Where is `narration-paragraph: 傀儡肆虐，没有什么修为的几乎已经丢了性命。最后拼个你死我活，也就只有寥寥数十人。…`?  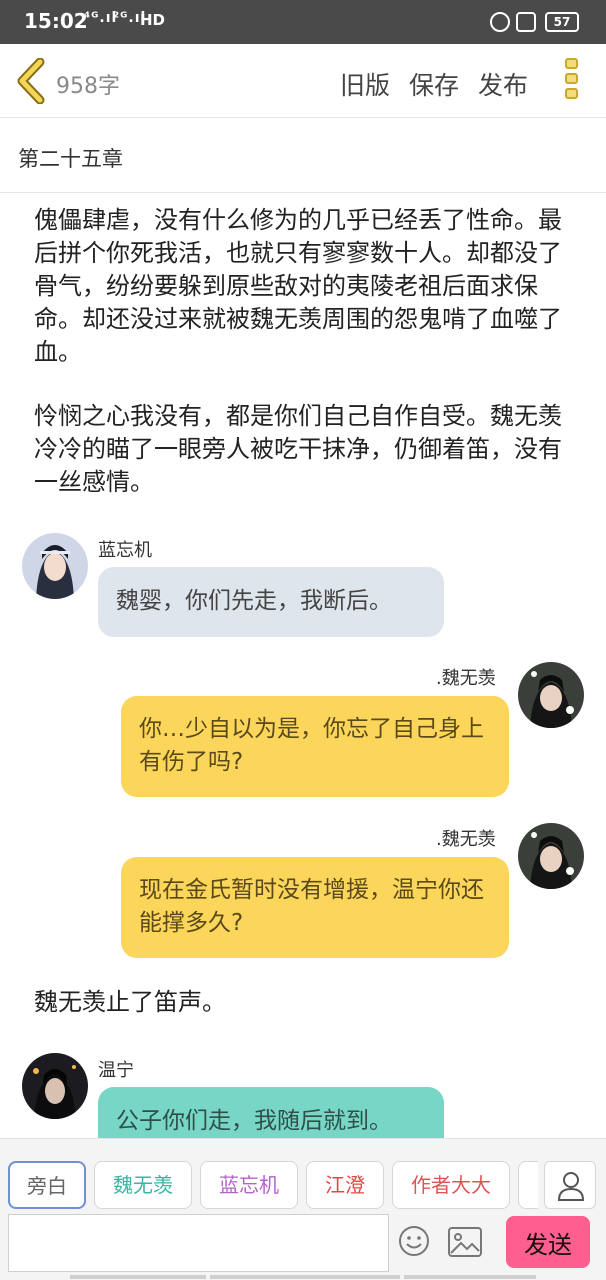 narration-paragraph: 傀儡肆虐，没有什么修为的几乎已经丢了性命。最后拼个你死我活，也就只有寥寥数十人。… is located at coordinates (304, 286).